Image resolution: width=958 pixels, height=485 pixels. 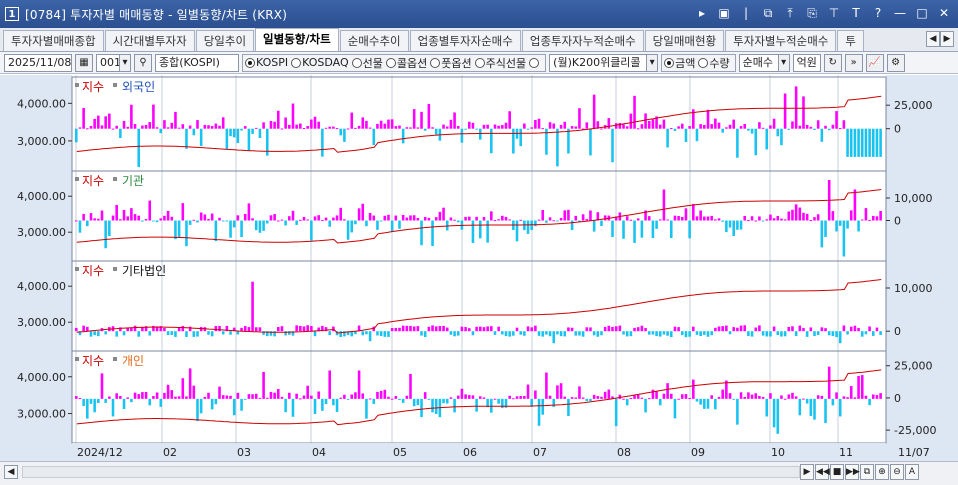 What do you see at coordinates (834, 13) in the screenshot?
I see `pin-icon: ⊤` at bounding box center [834, 13].